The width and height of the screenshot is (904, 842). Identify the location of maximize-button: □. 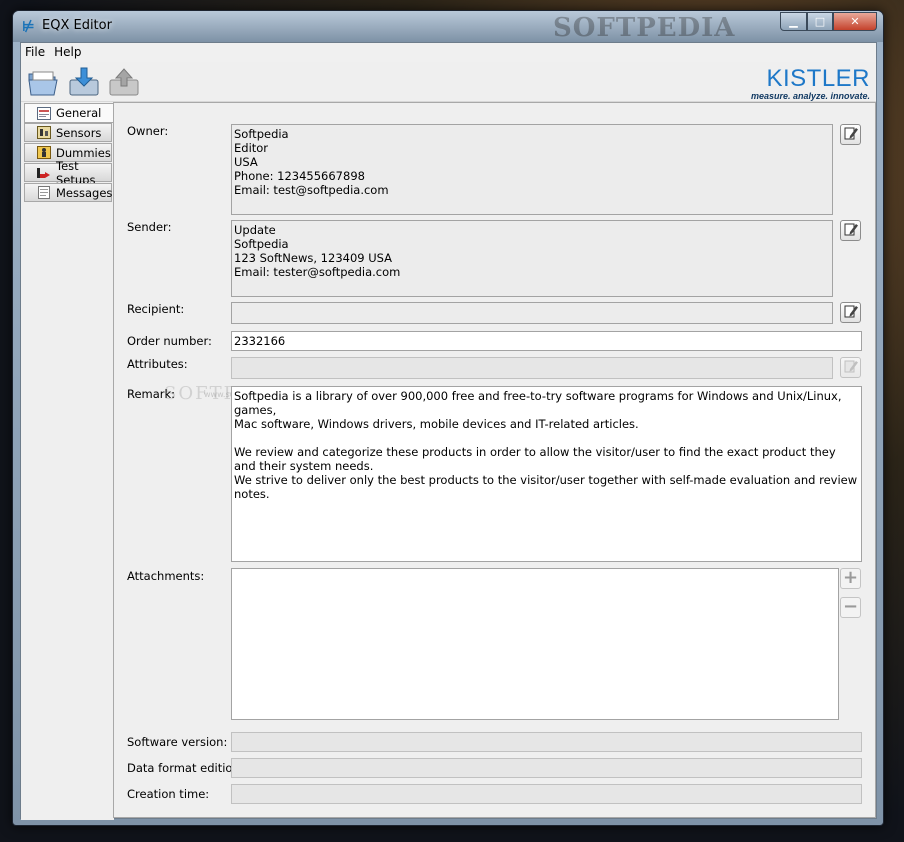
(820, 21).